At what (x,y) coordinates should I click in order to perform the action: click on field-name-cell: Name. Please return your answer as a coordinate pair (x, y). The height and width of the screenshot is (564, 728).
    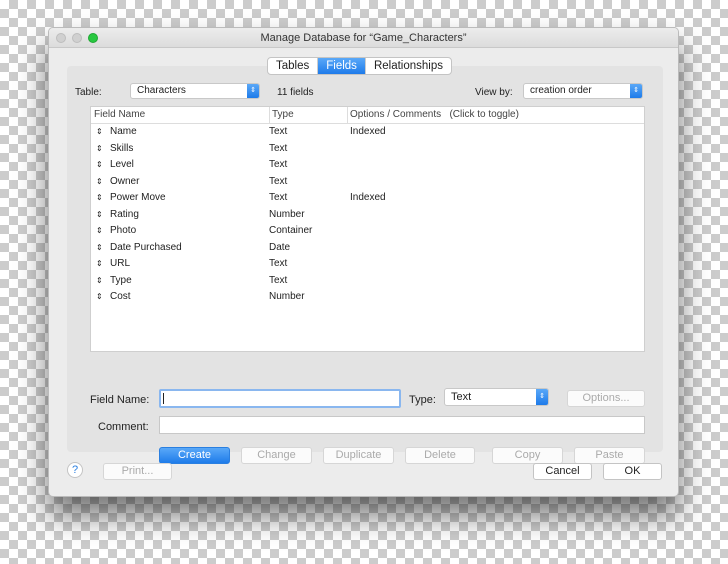
    Looking at the image, I should click on (123, 131).